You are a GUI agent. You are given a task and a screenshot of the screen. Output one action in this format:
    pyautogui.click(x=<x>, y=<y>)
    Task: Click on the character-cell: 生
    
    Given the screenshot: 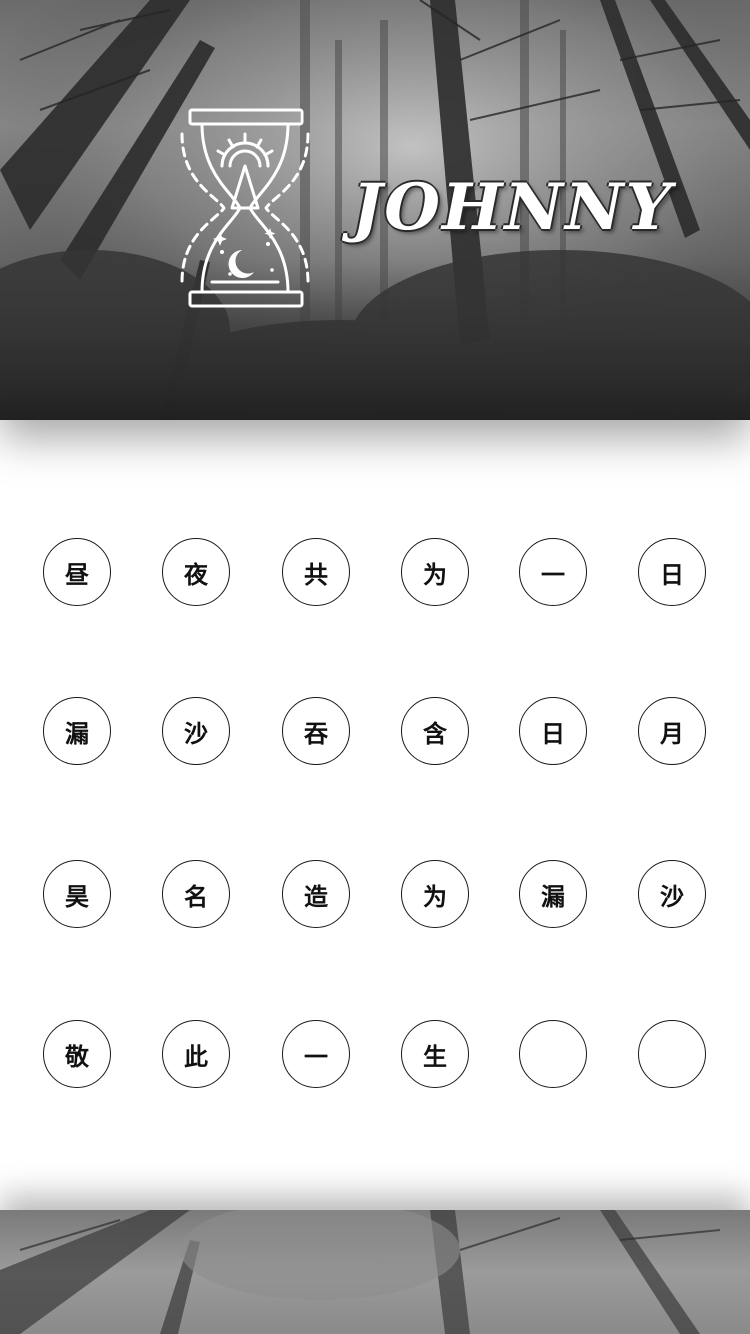 What is the action you would take?
    pyautogui.click(x=435, y=1054)
    